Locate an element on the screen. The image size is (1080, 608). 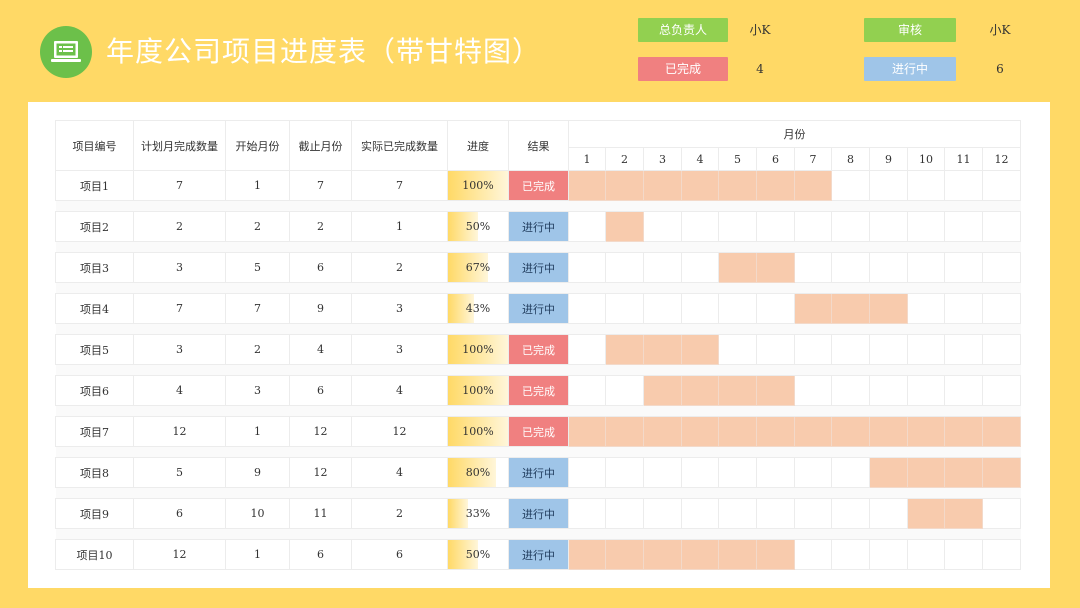
table-row: 项目2 2 2 2 1 50% 进行中 is located at coordinates (538, 226).